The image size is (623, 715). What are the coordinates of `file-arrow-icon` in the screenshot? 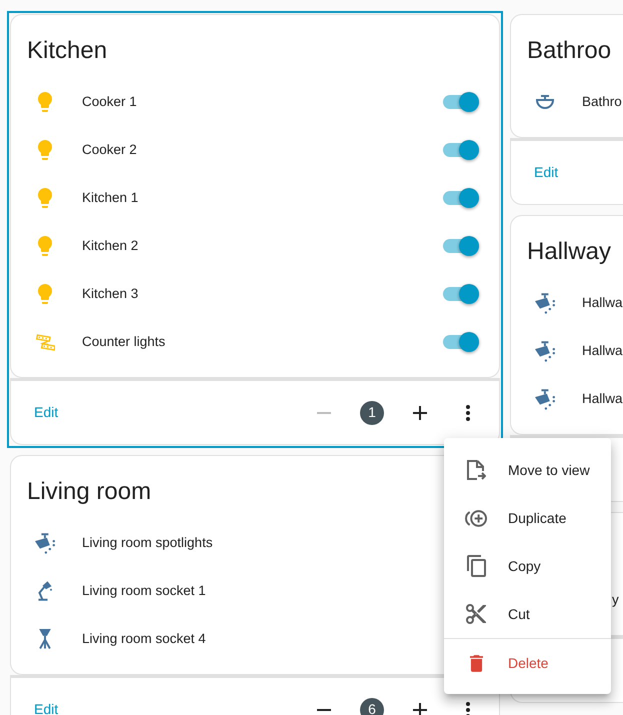 It's located at (476, 470).